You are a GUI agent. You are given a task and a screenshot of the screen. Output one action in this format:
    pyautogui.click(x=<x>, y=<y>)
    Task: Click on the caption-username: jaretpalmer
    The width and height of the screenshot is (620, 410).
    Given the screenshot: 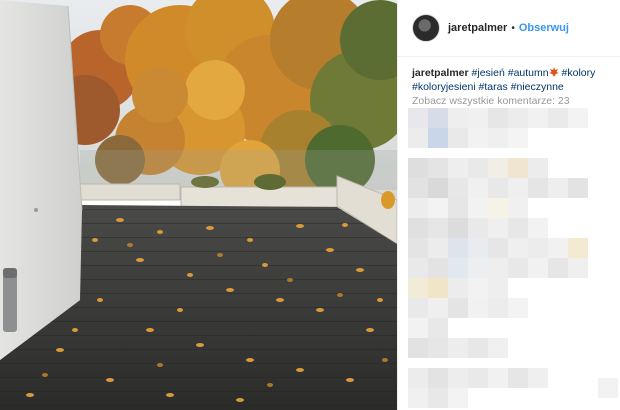 What is the action you would take?
    pyautogui.click(x=440, y=73)
    